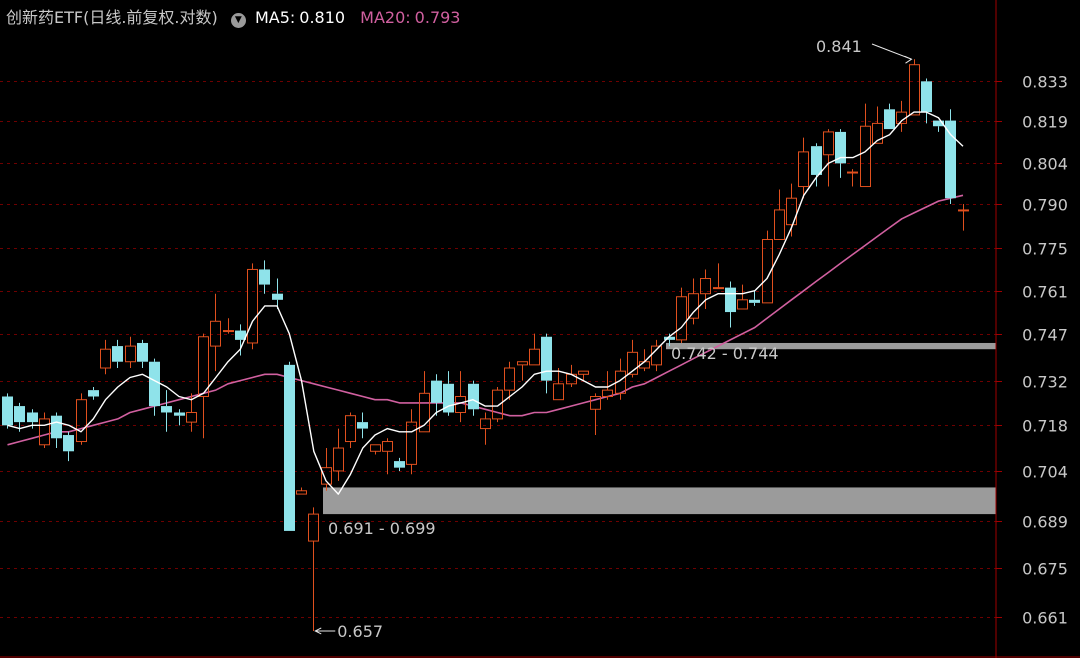 The width and height of the screenshot is (1080, 658). I want to click on y-tick-label: 0.661, so click(1045, 618).